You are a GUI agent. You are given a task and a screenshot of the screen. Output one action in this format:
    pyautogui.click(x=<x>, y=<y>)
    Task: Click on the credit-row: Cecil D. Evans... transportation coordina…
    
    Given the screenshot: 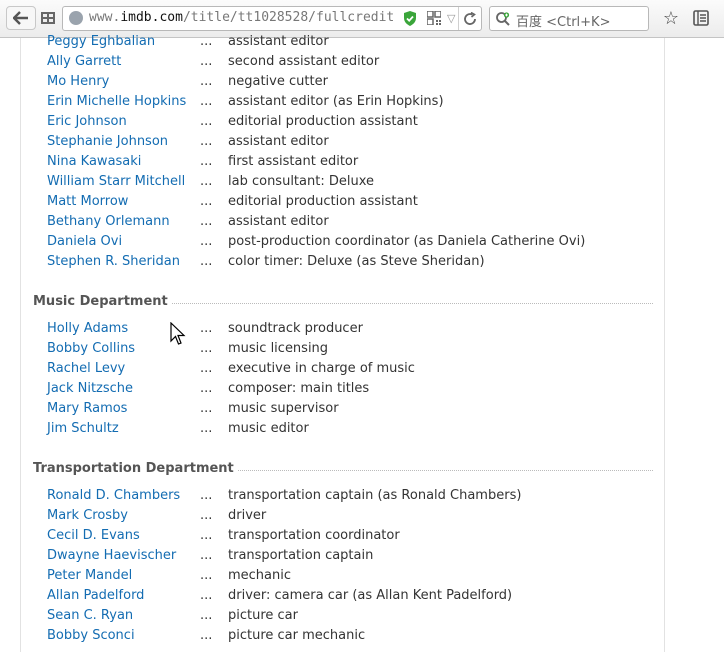 What is the action you would take?
    pyautogui.click(x=342, y=536)
    